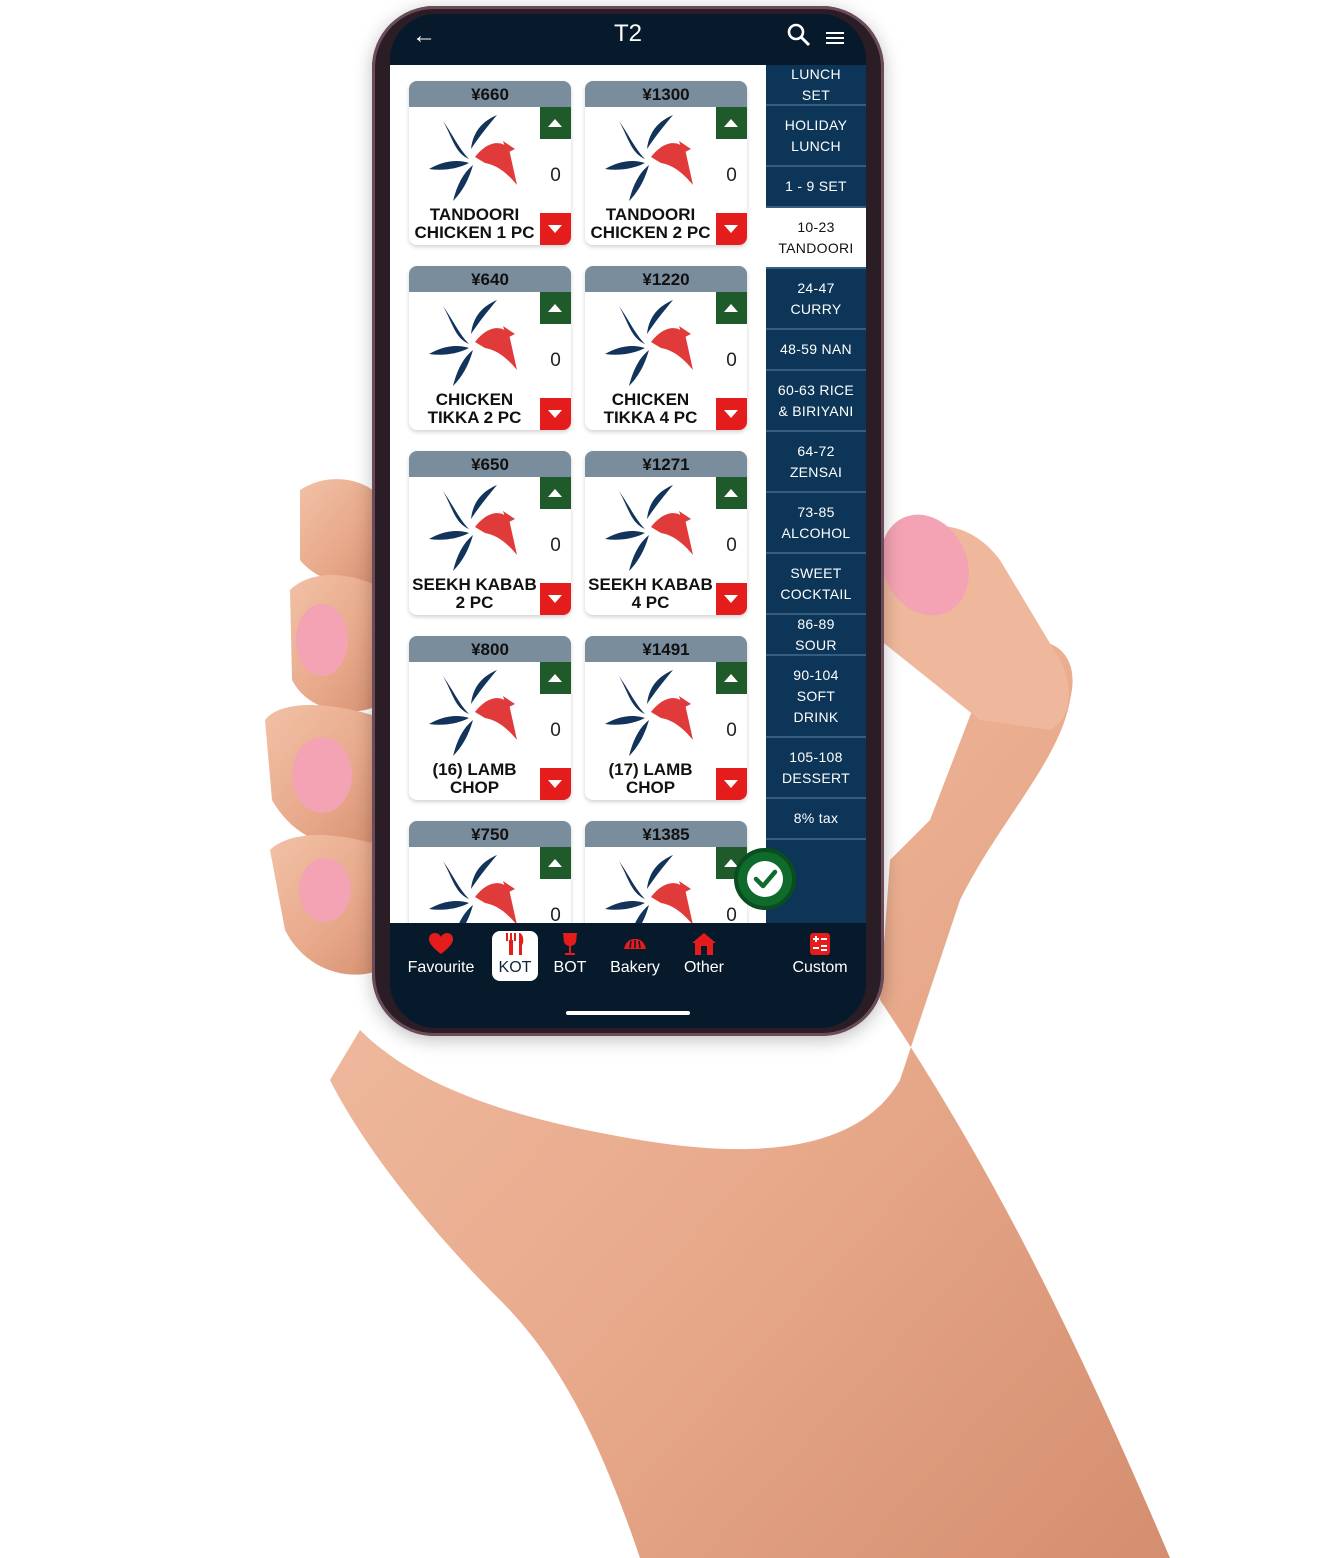  I want to click on product-card: ¥1385 0, so click(666, 872).